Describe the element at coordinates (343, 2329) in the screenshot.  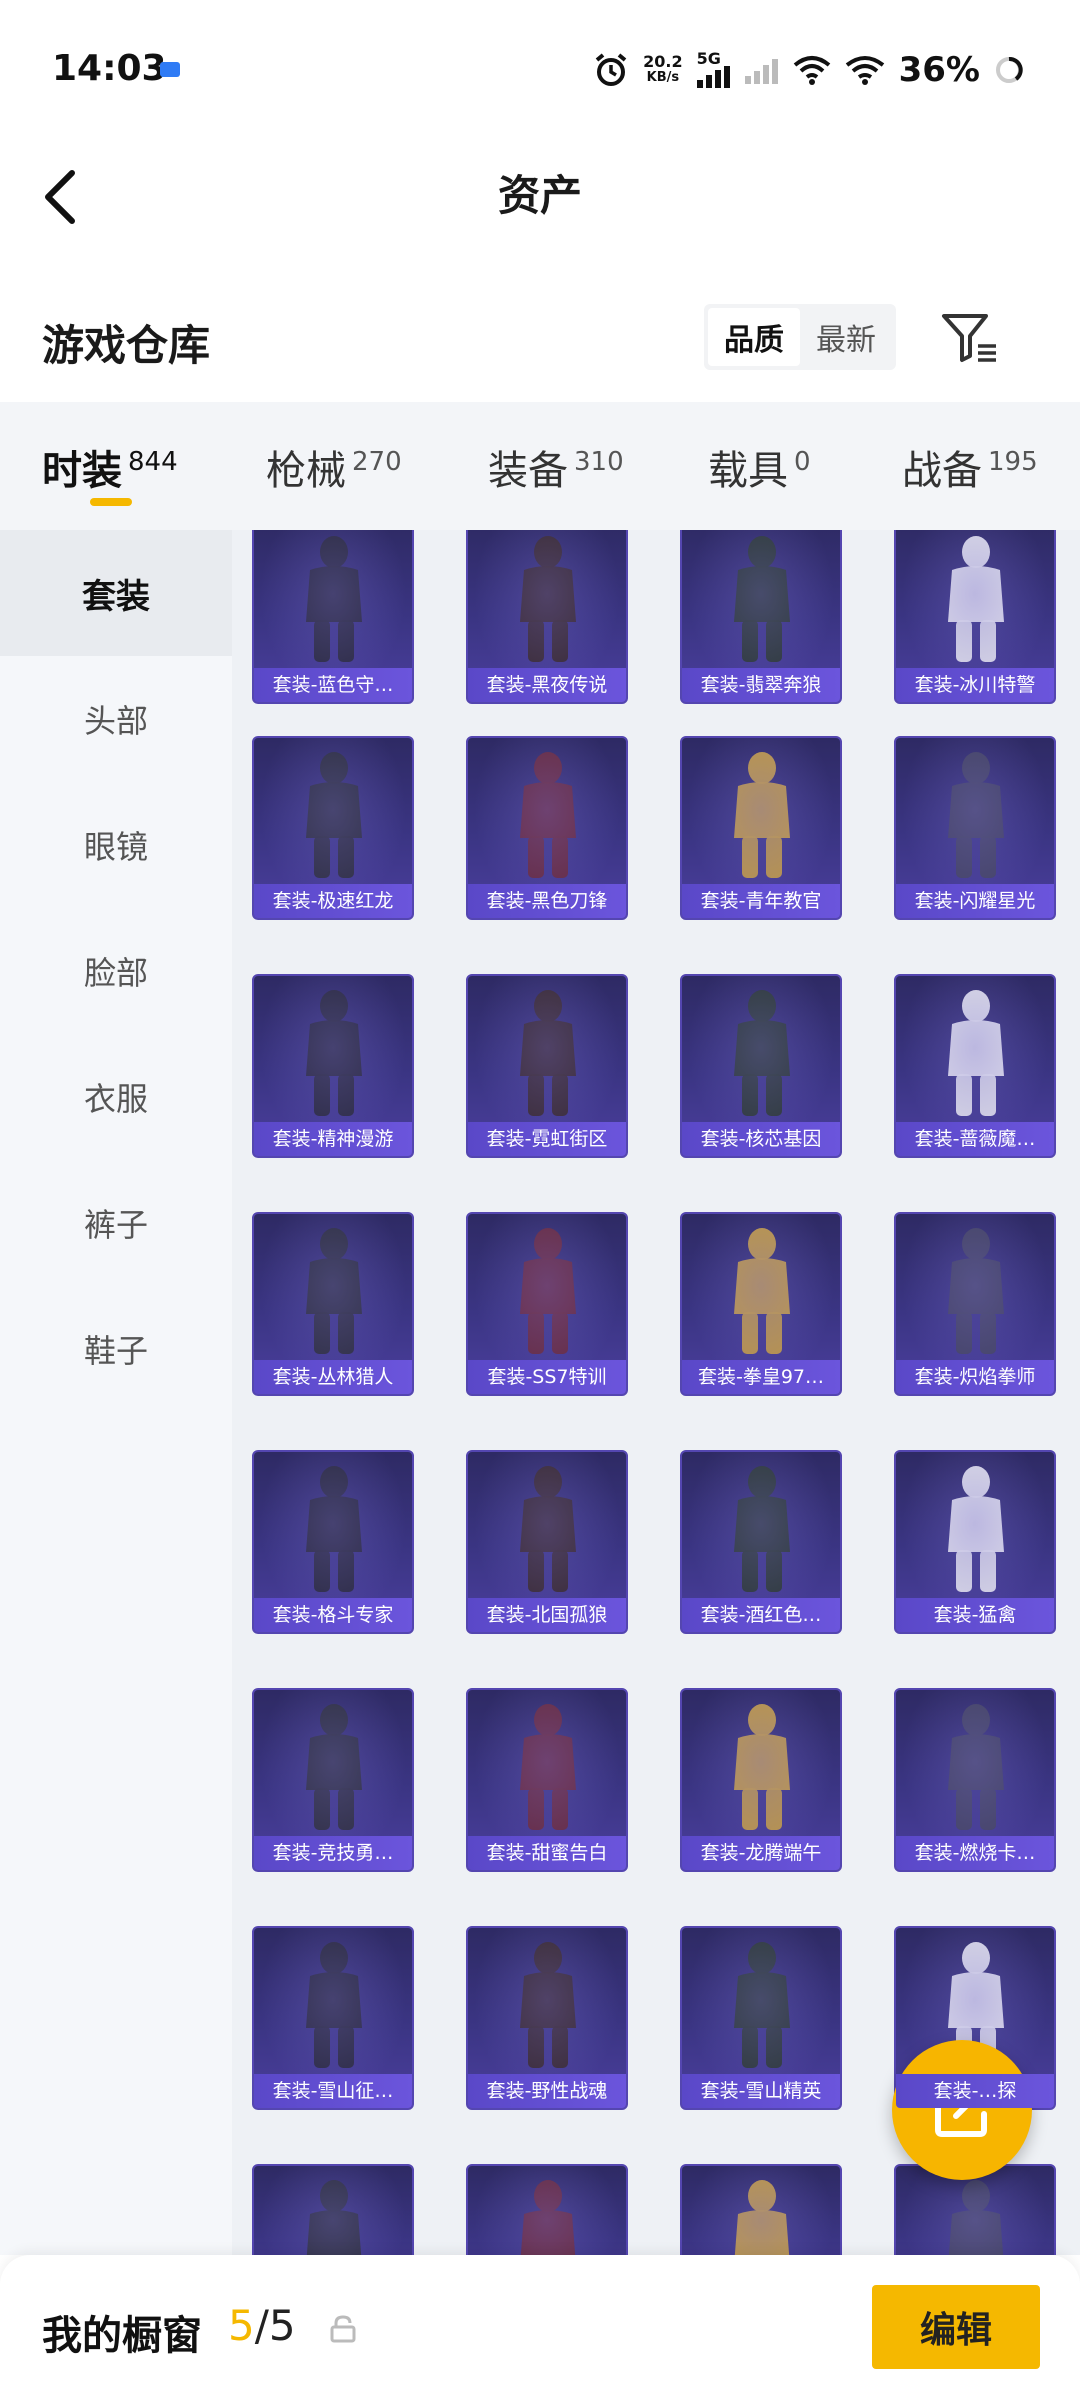
I see `lock-icon` at that location.